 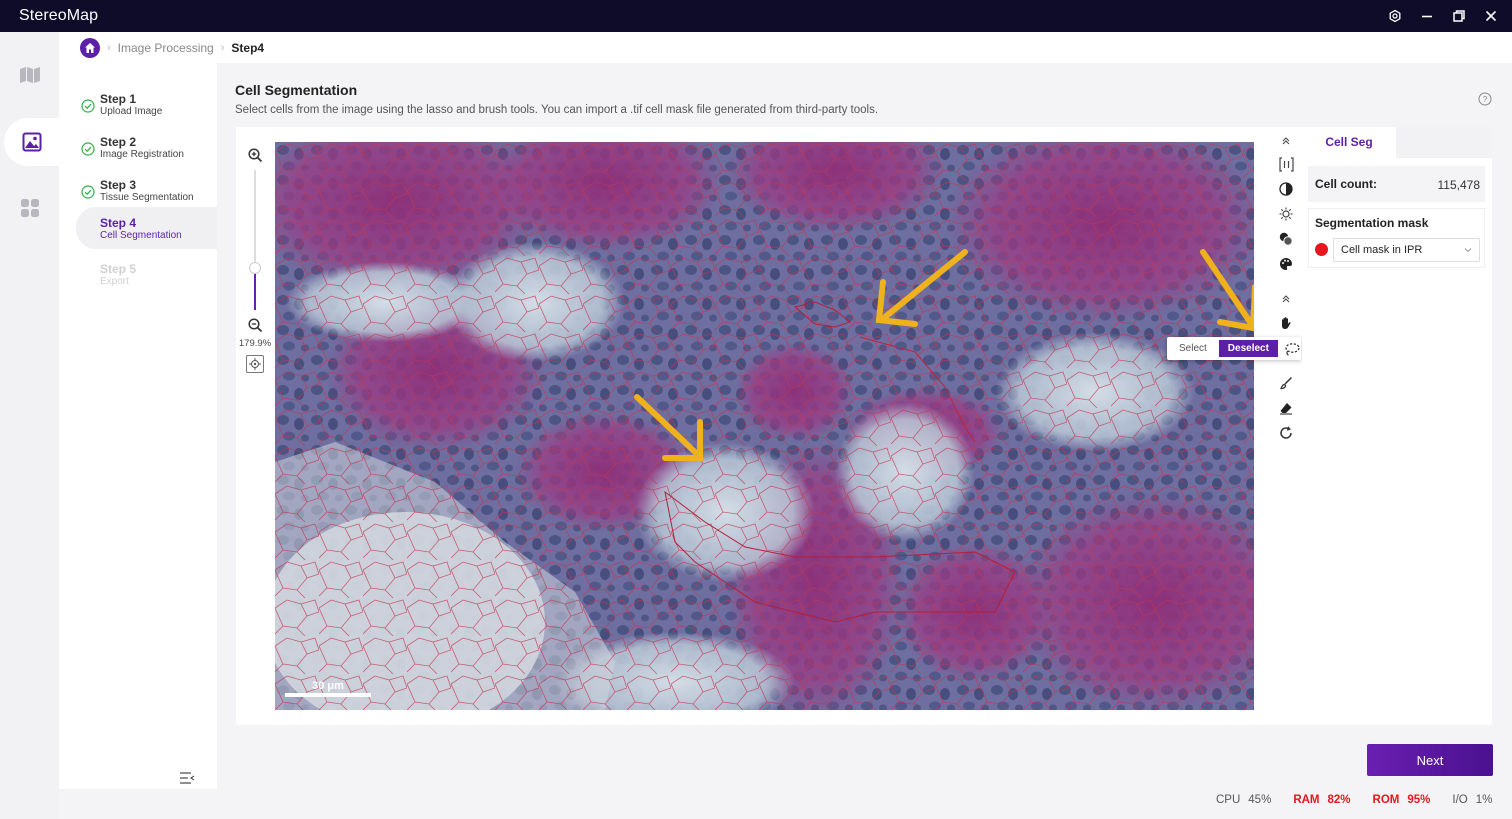 I want to click on apps-nav-button, so click(x=29, y=208).